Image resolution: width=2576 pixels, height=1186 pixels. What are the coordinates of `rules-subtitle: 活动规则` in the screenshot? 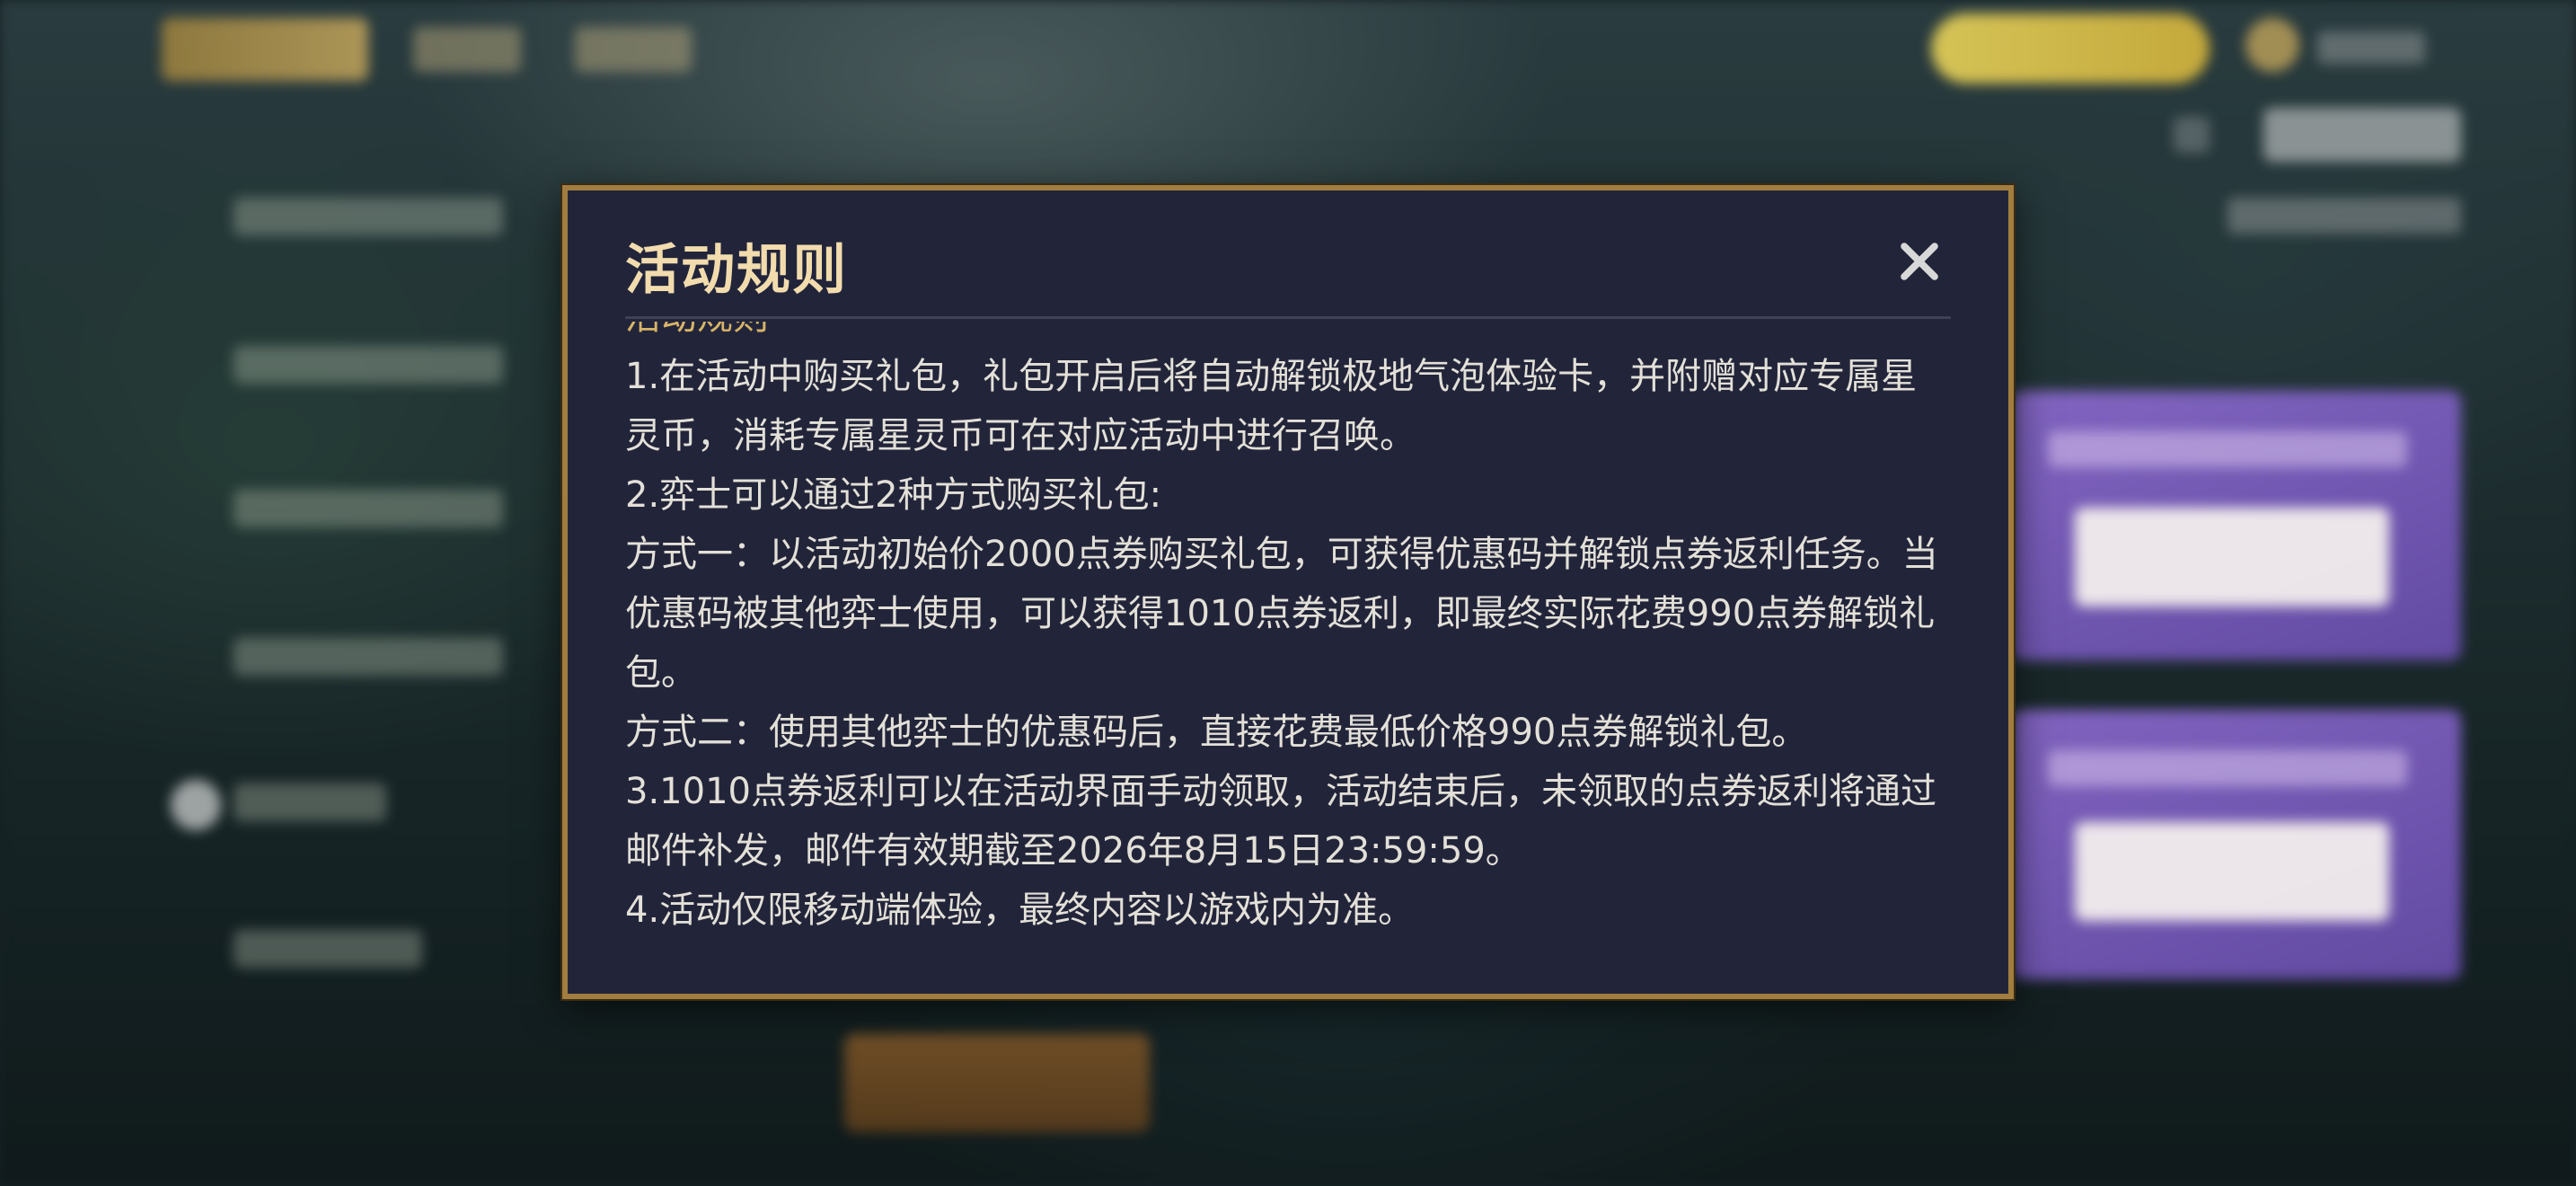 It's located at (697, 334).